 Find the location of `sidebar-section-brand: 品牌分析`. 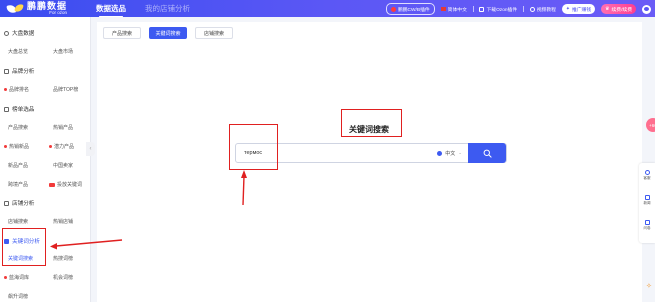

sidebar-section-brand: 品牌分析 is located at coordinates (19, 71).